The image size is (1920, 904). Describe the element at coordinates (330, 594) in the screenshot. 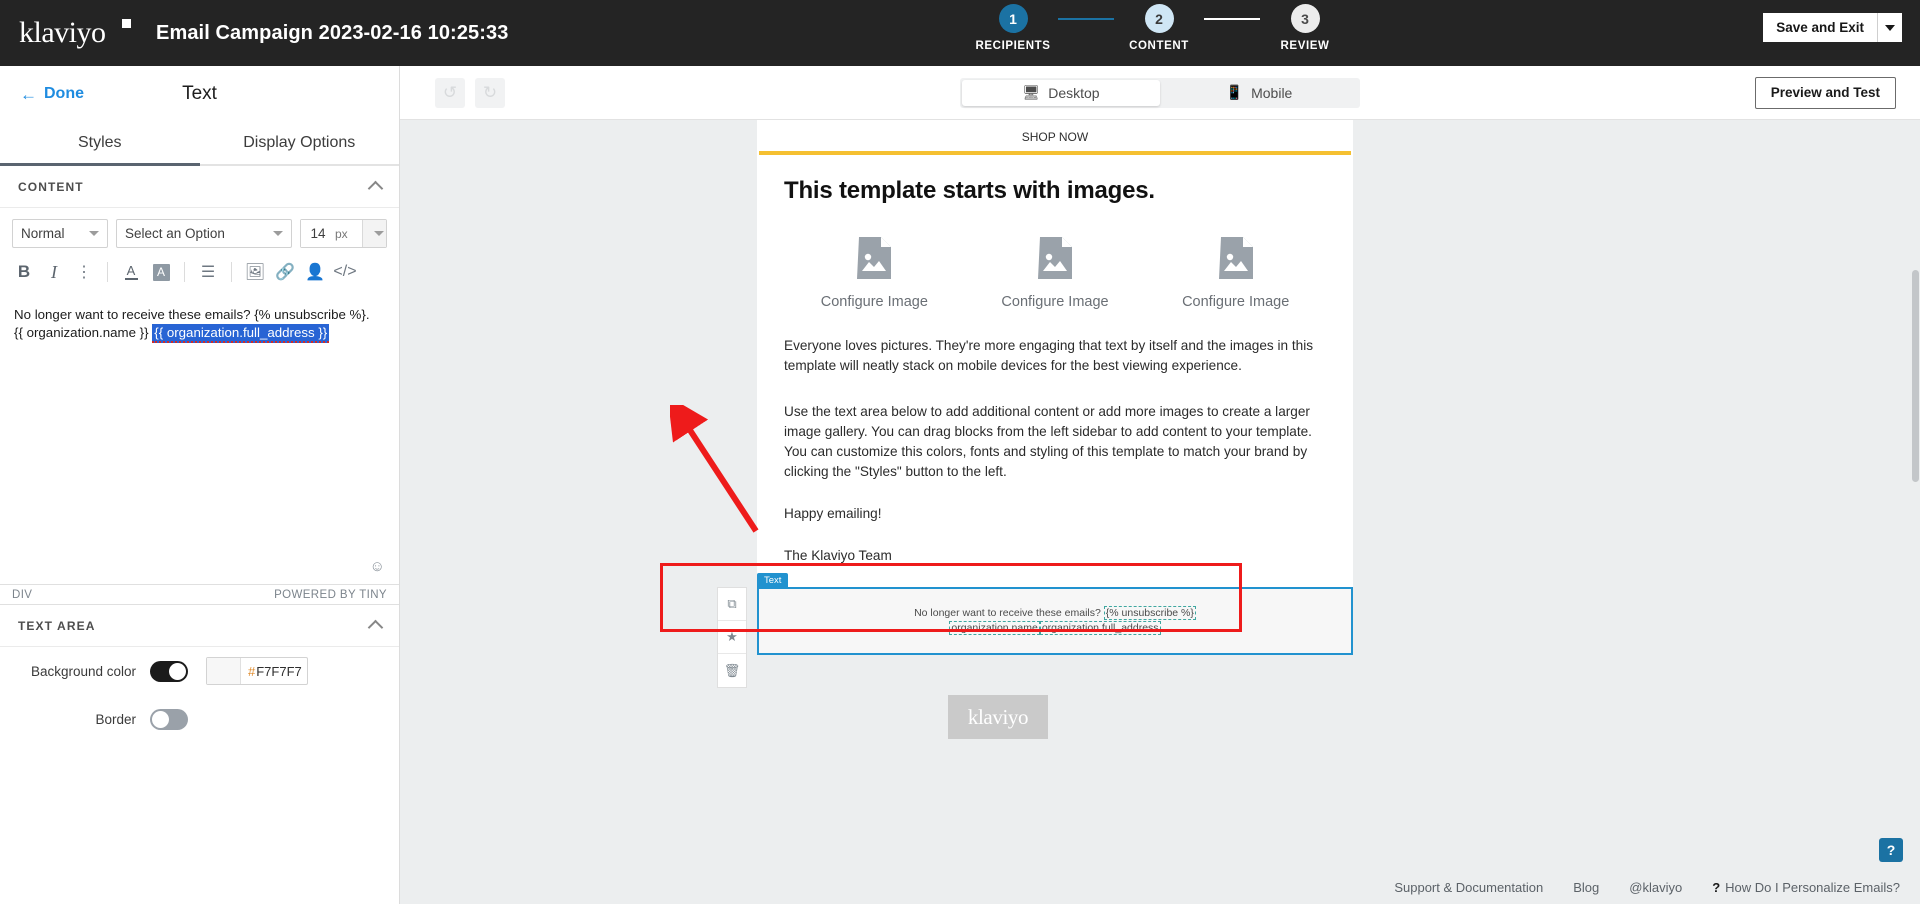

I see `editor-powered-by: POWERED BY TINY` at that location.